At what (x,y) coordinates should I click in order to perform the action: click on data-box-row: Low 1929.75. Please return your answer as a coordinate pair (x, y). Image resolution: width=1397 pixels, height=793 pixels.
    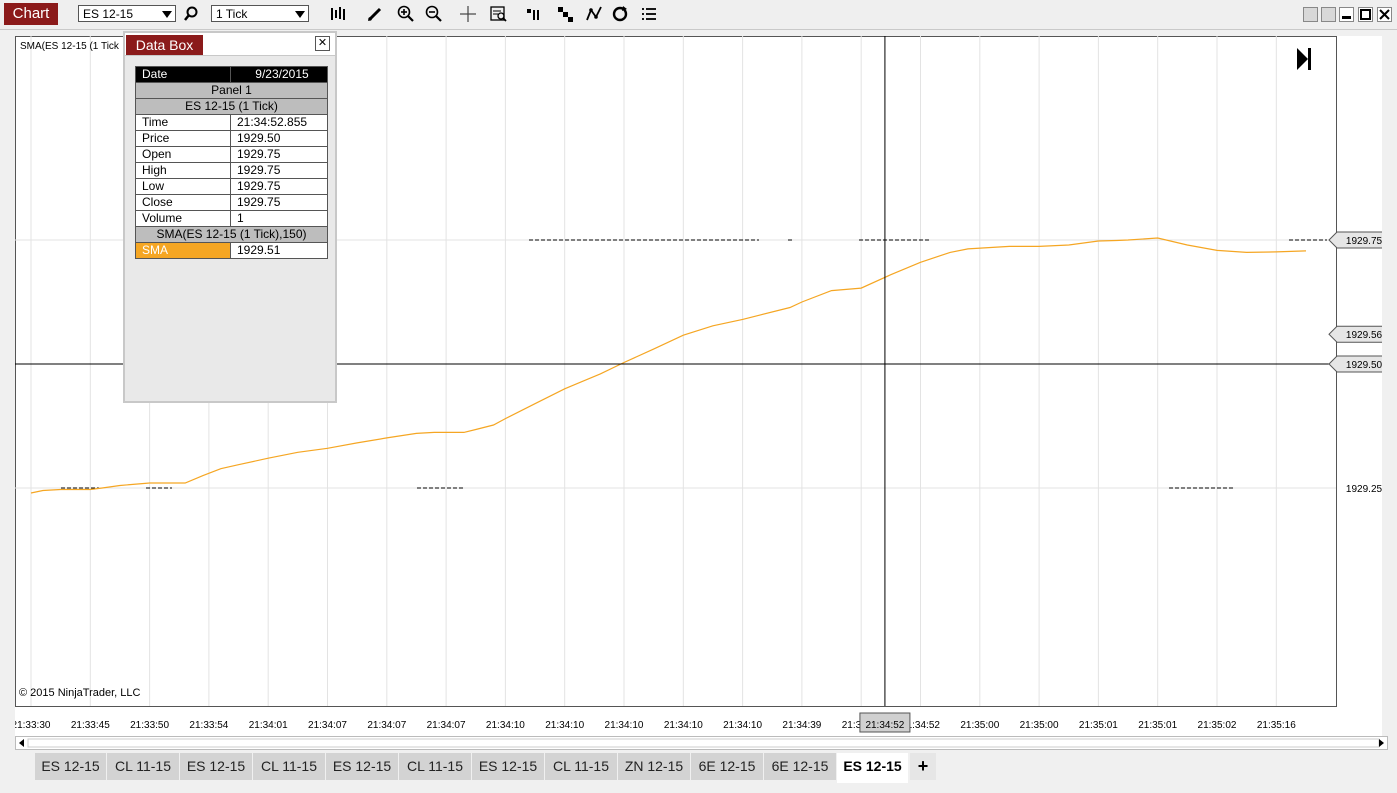
    Looking at the image, I should click on (231, 186).